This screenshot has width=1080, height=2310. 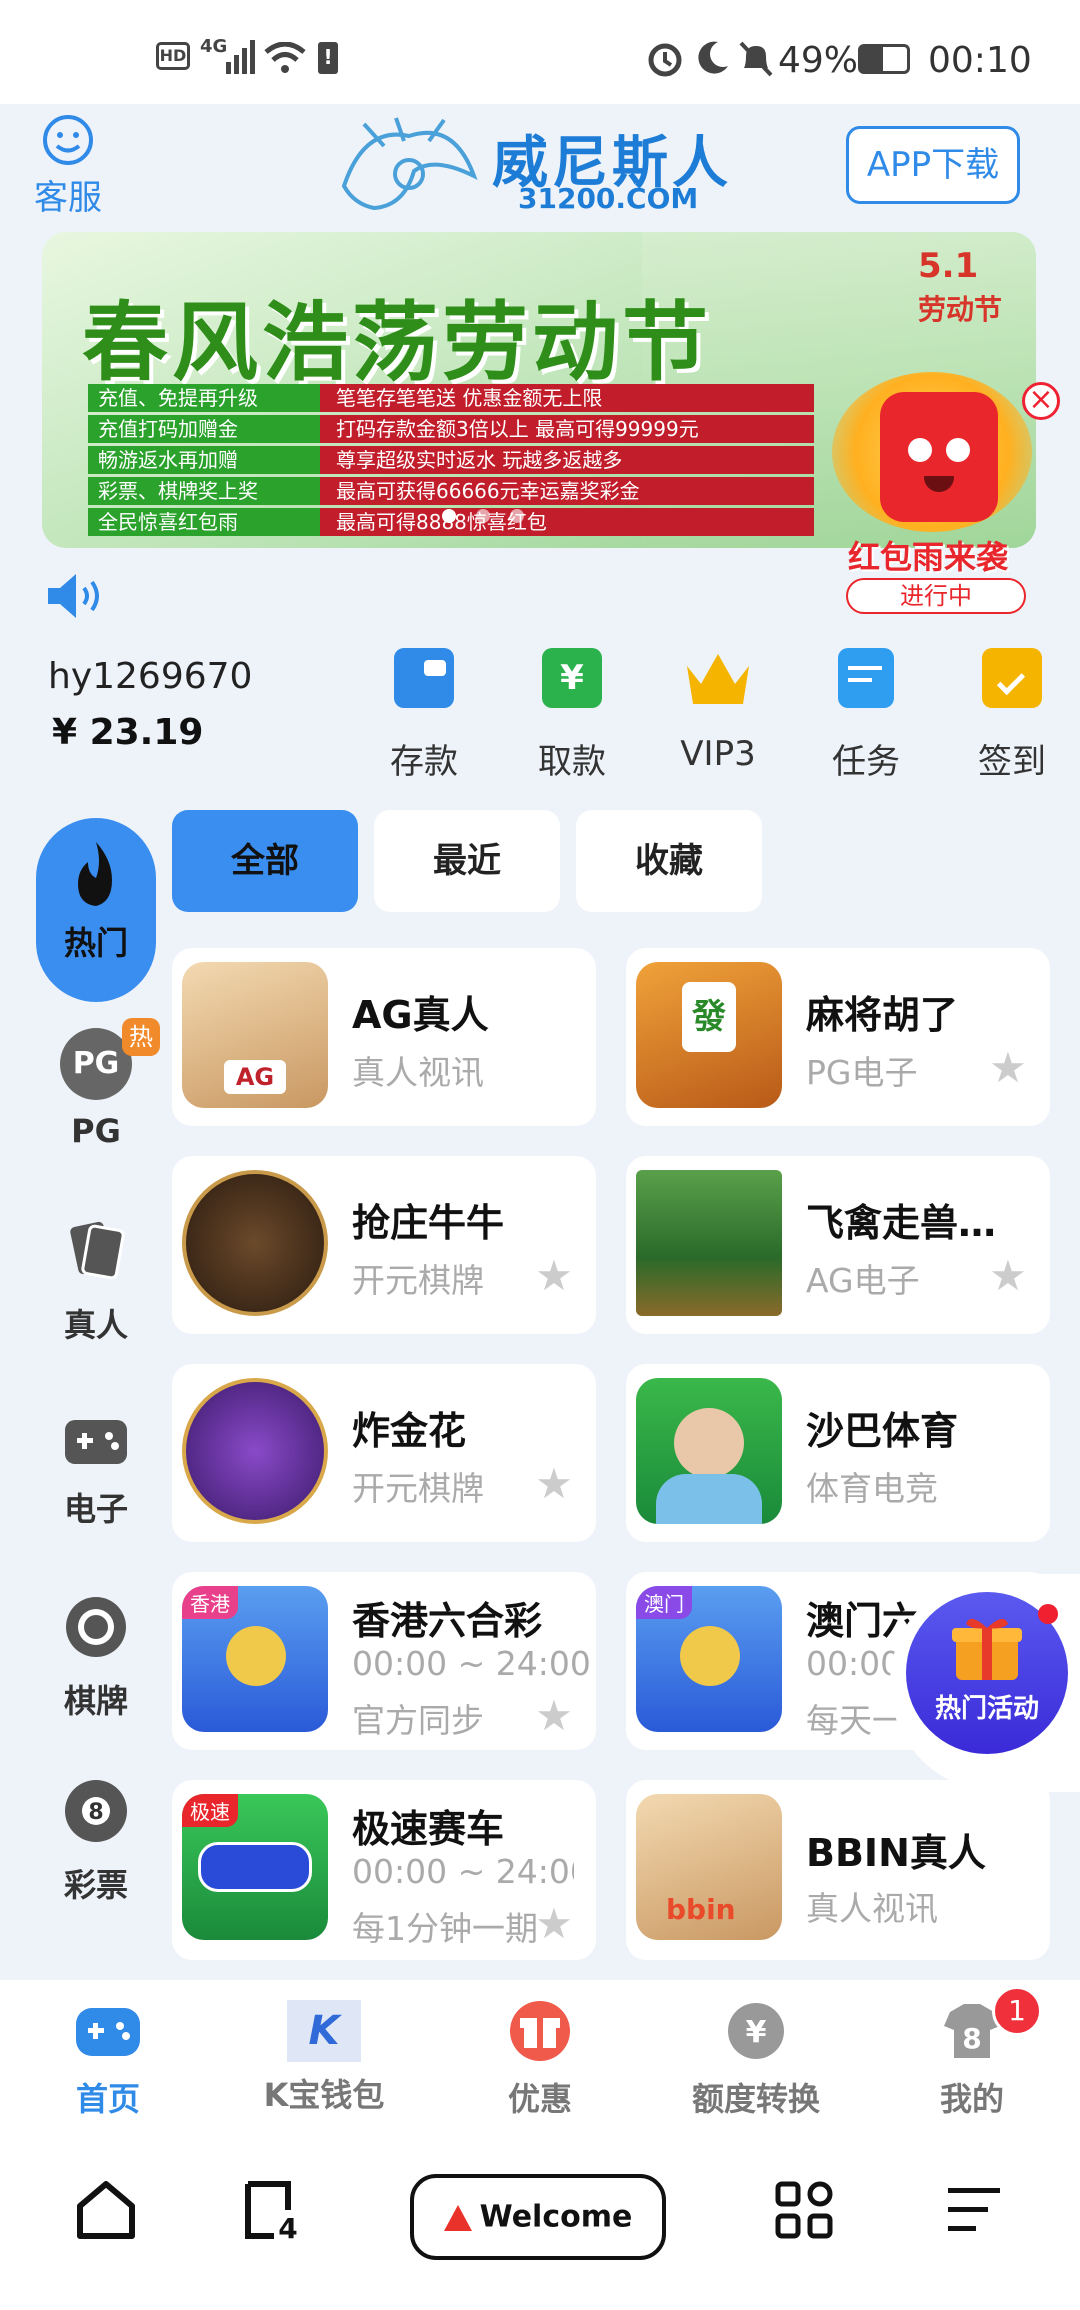 I want to click on golden-flower-thumbnail, so click(x=255, y=1451).